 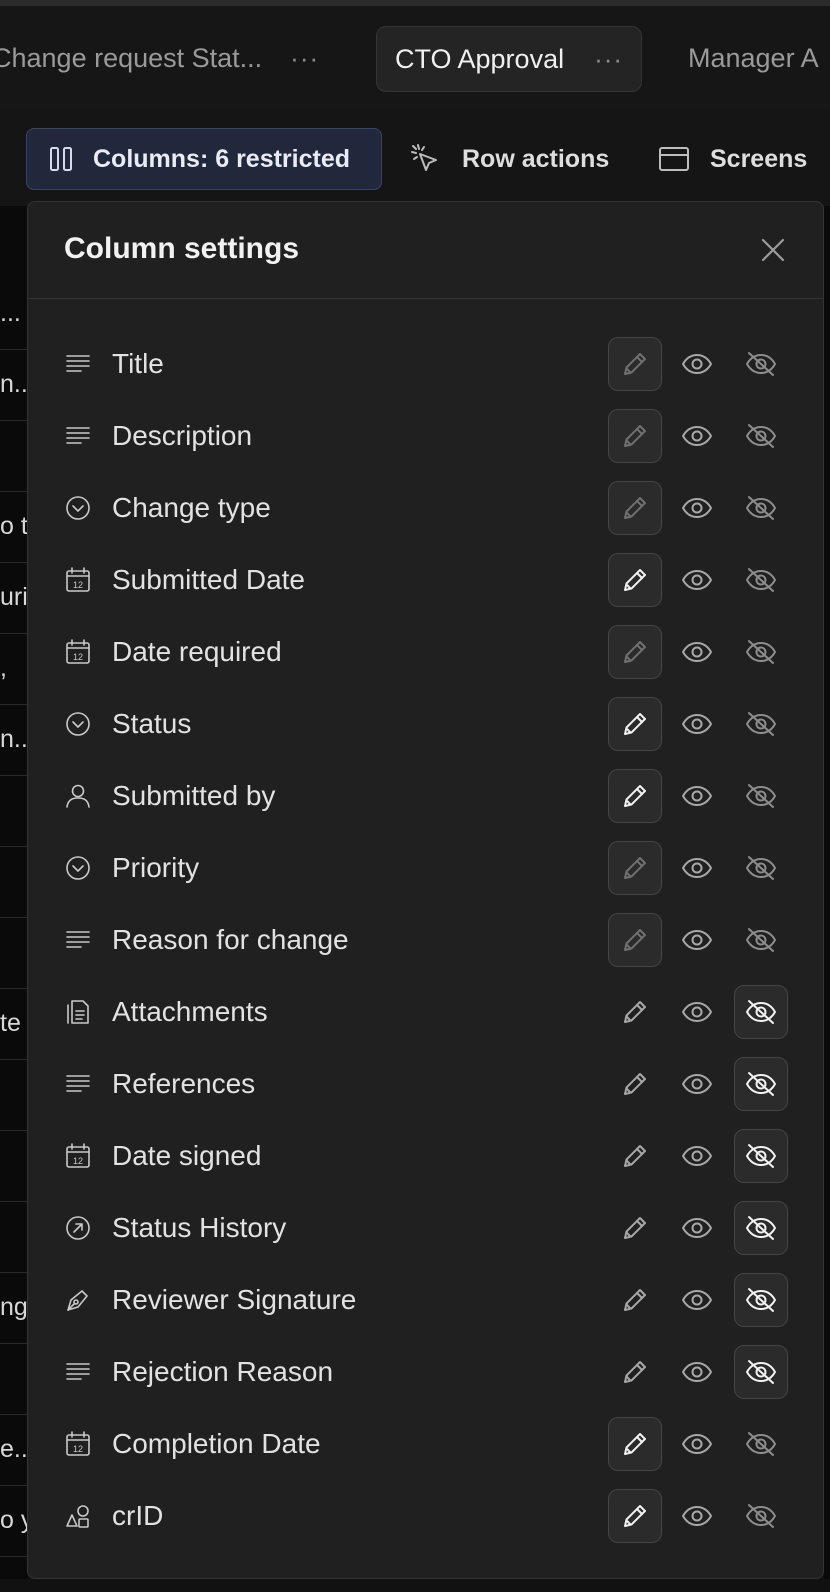 What do you see at coordinates (78, 1228) in the screenshot?
I see `arrow-circle-icon` at bounding box center [78, 1228].